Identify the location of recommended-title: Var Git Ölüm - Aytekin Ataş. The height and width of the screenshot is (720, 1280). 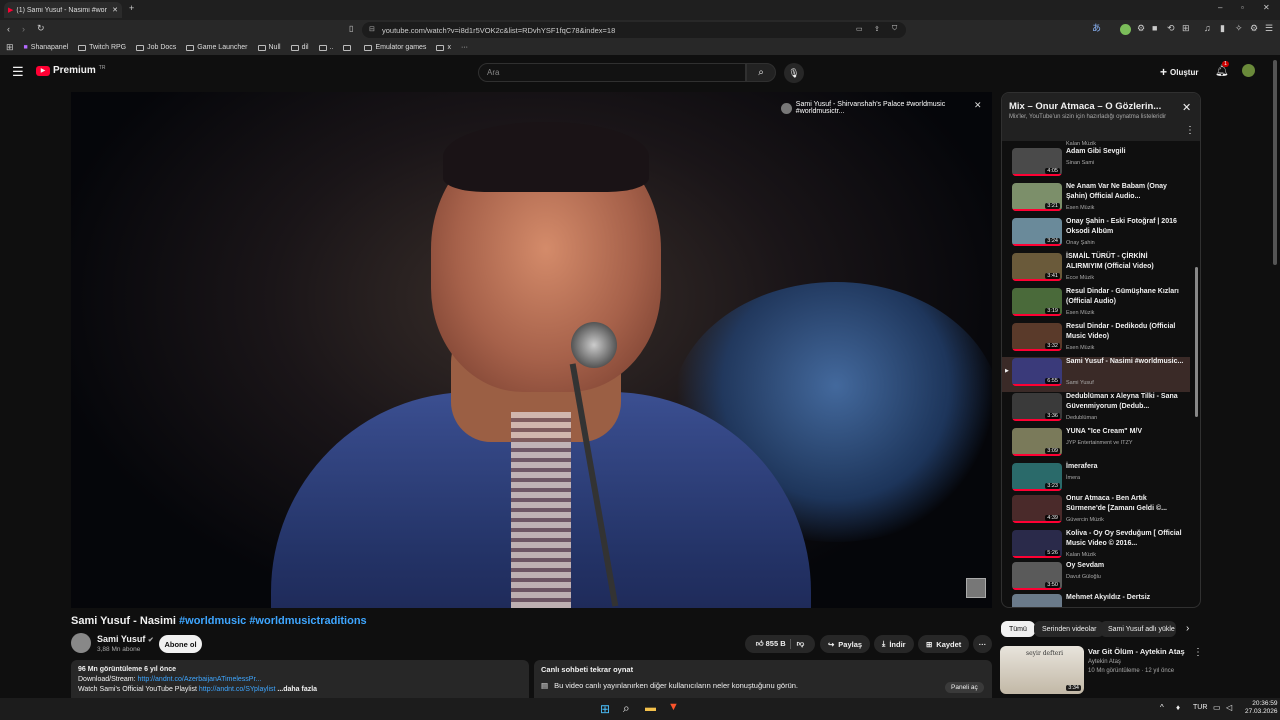
(1136, 651).